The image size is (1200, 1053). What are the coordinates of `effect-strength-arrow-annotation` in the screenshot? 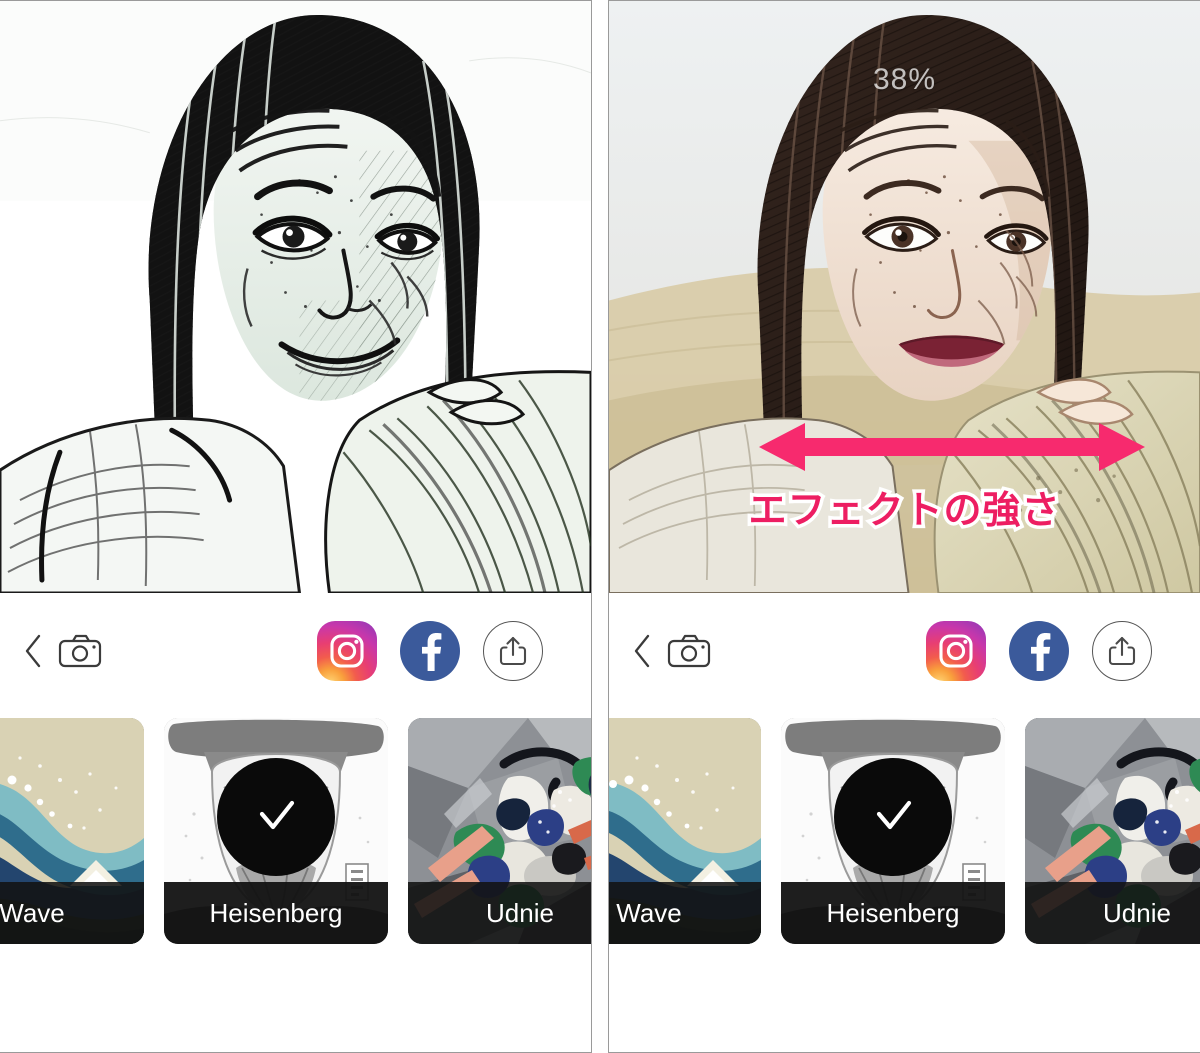 It's located at (952, 447).